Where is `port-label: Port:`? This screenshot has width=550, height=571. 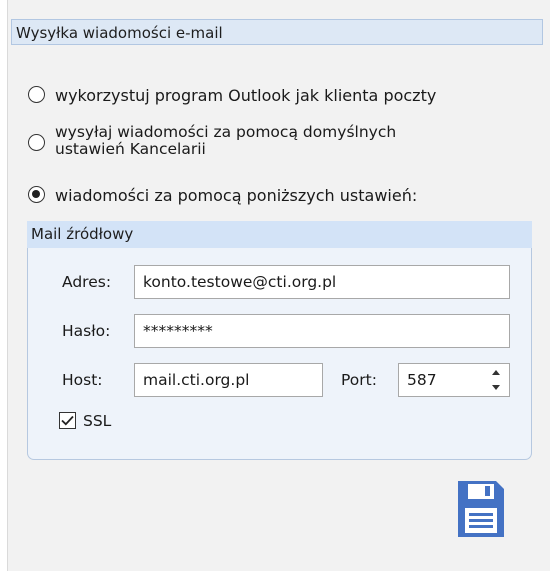 port-label: Port: is located at coordinates (359, 380).